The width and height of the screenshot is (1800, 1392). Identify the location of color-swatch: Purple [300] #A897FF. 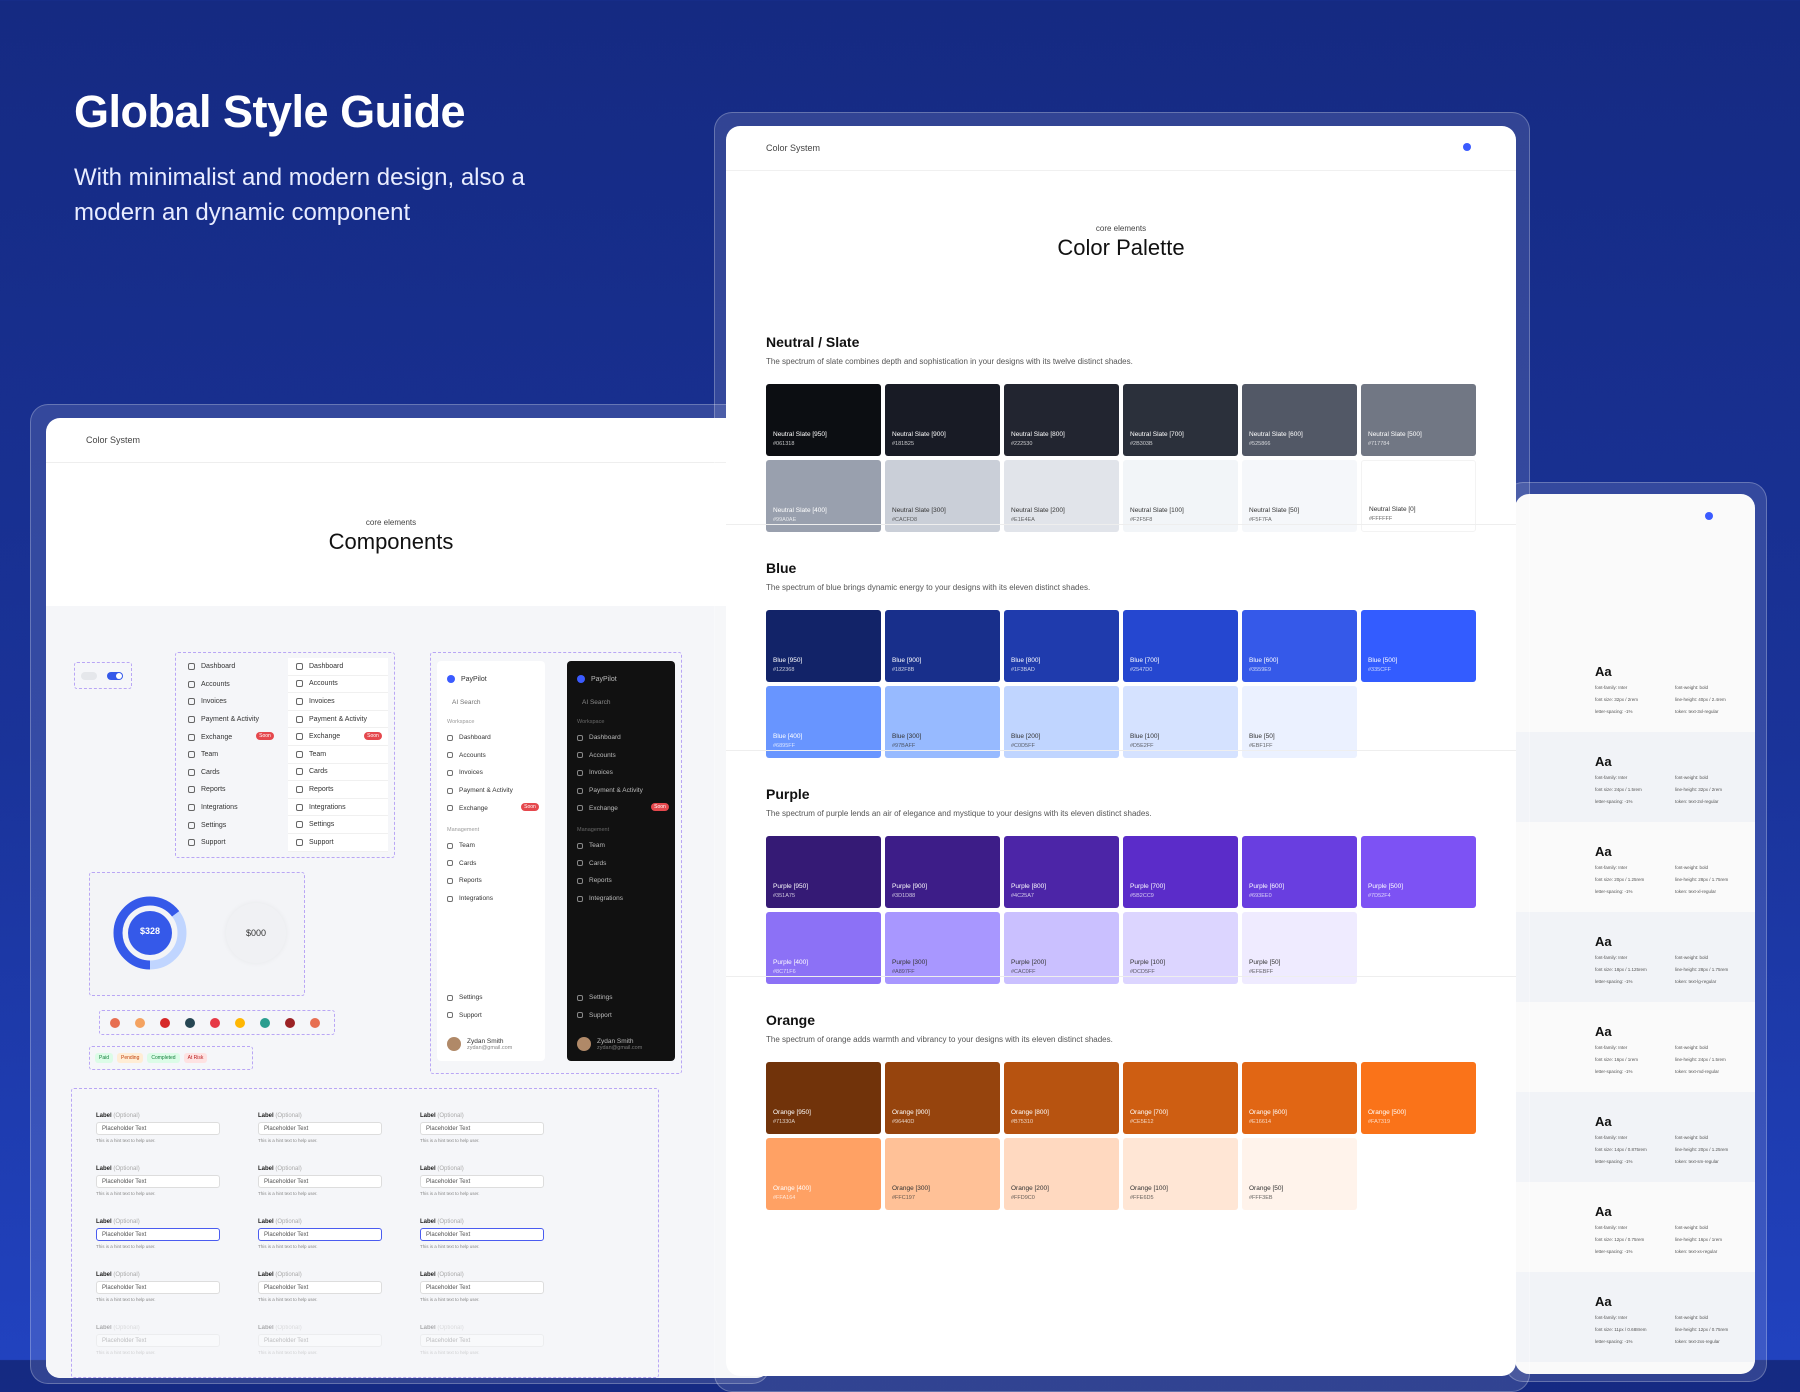
(942, 948).